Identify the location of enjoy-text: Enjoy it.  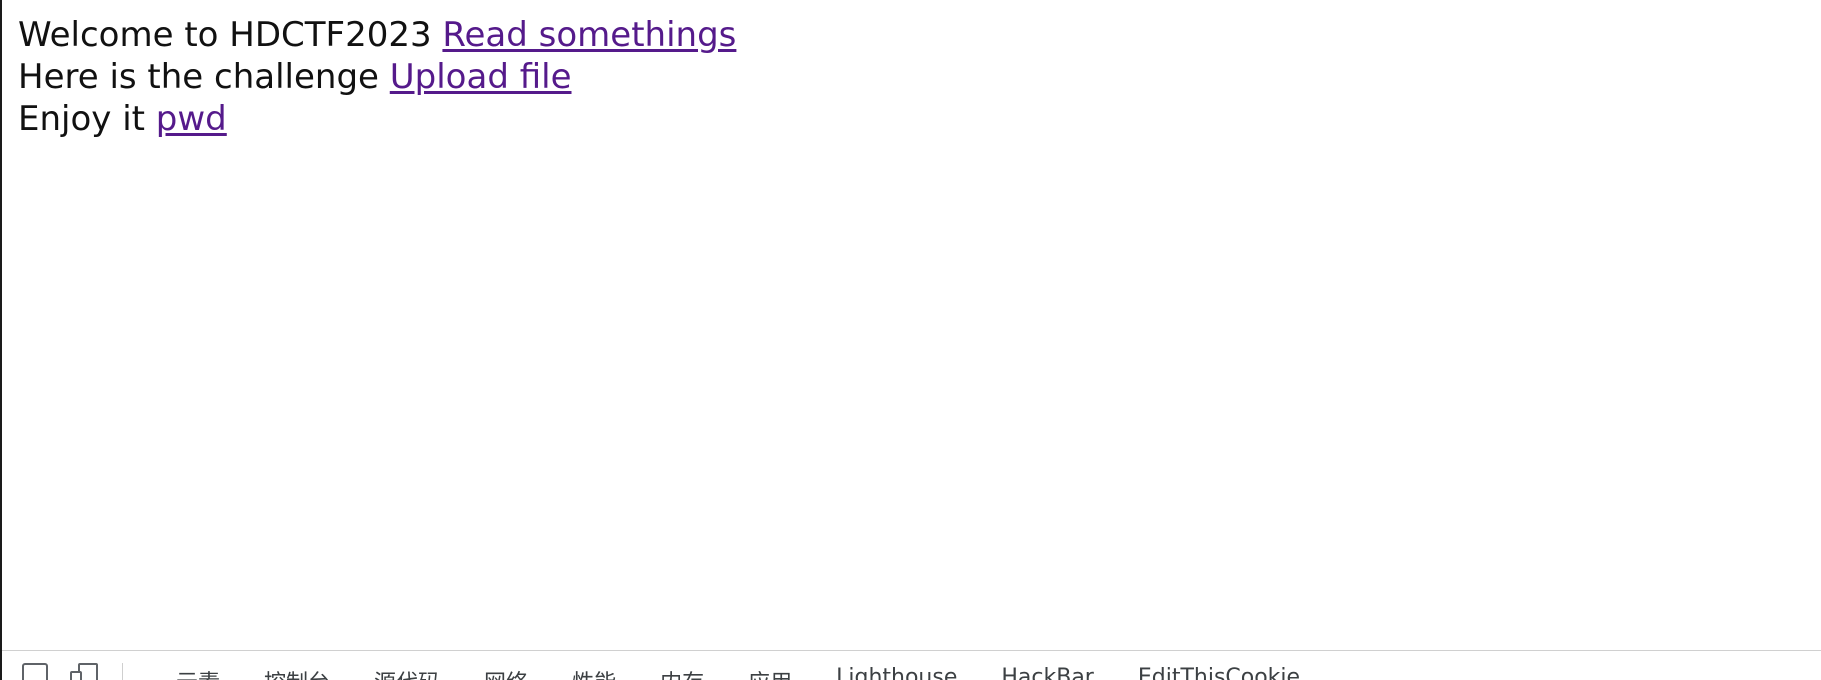
(87, 119).